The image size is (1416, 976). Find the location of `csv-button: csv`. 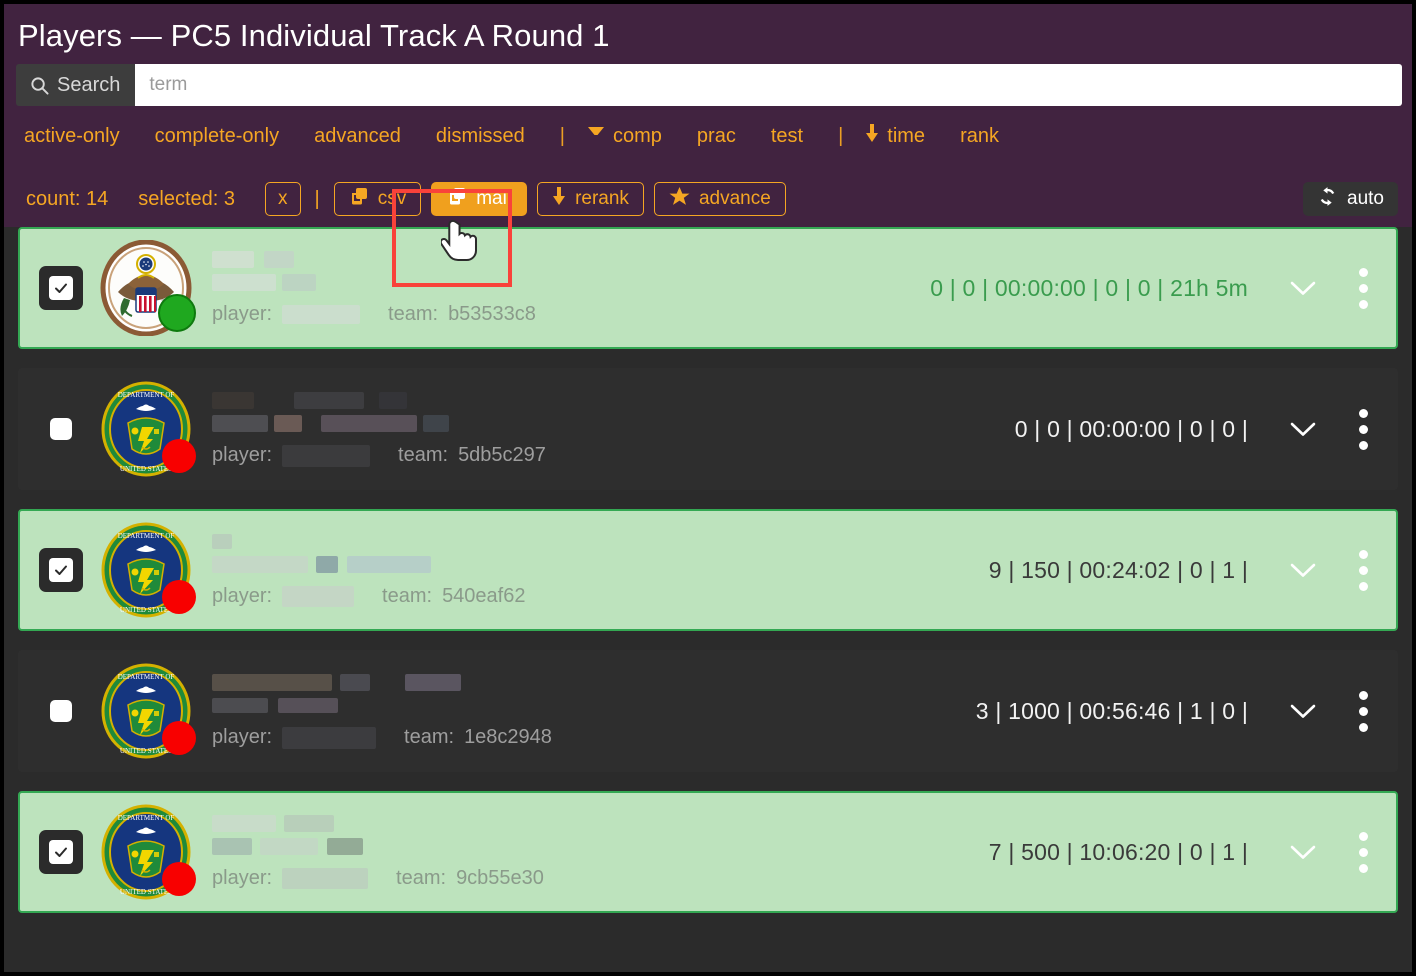

csv-button: csv is located at coordinates (377, 199).